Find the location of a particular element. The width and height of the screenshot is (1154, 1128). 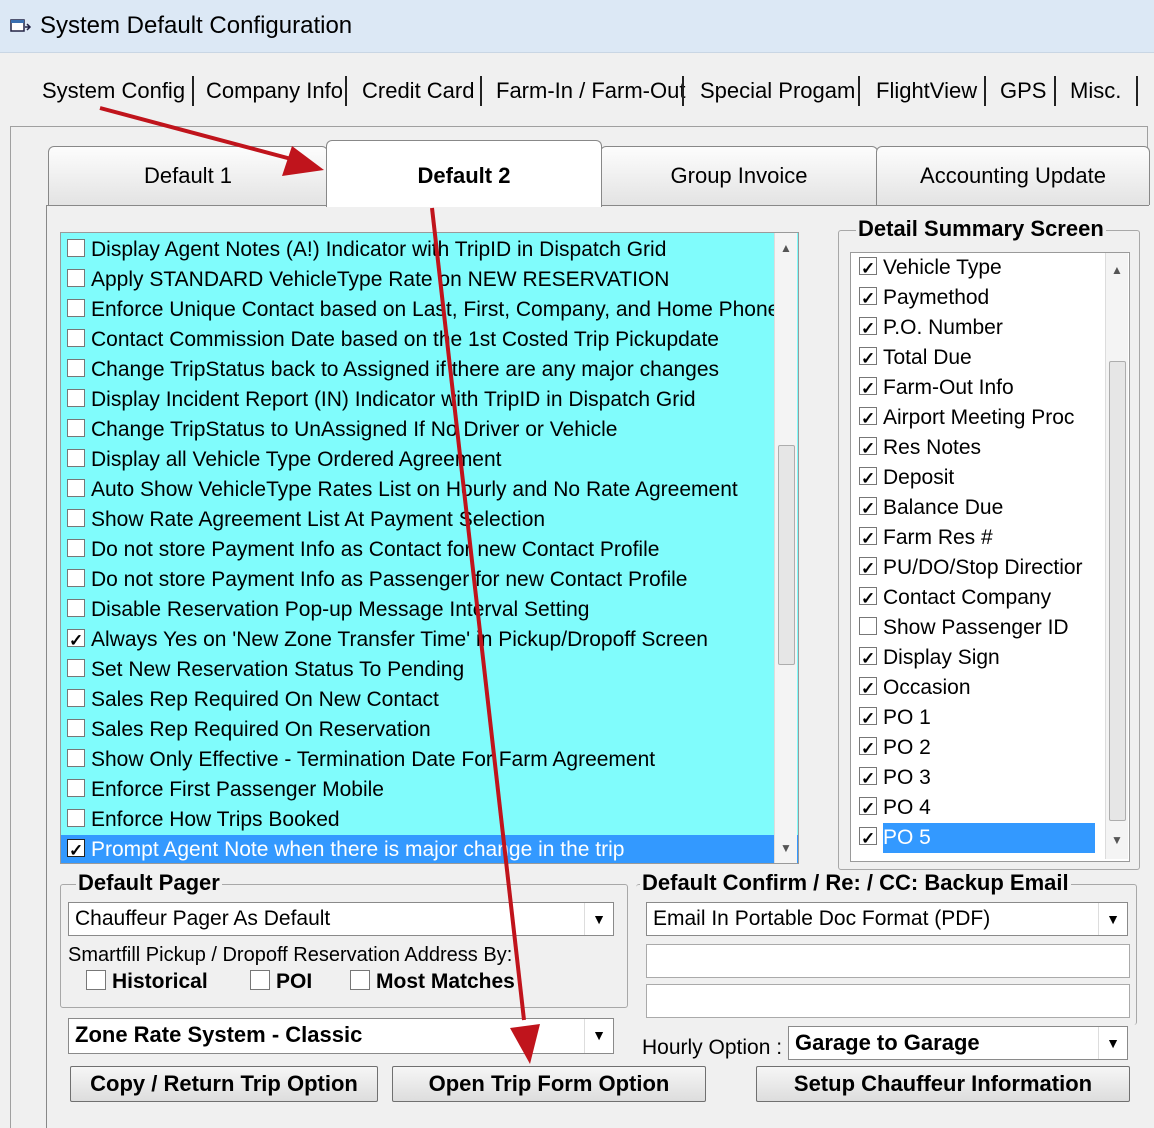

detail-scrollbar: ▲ ▼ is located at coordinates (1116, 556).